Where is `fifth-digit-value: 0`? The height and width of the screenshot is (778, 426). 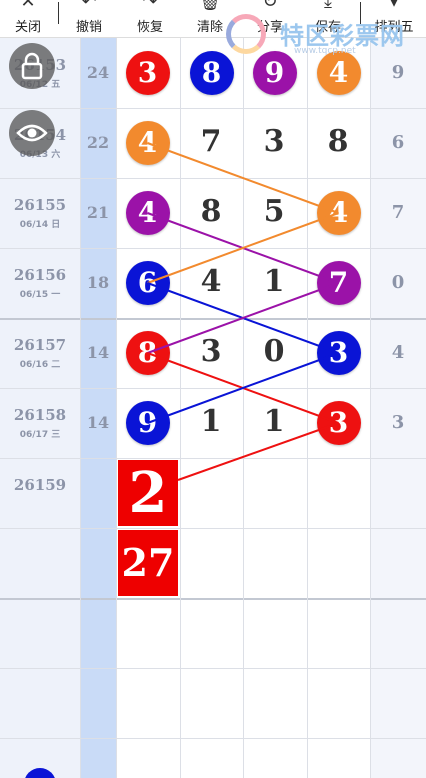
fifth-digit-value: 0 is located at coordinates (398, 282).